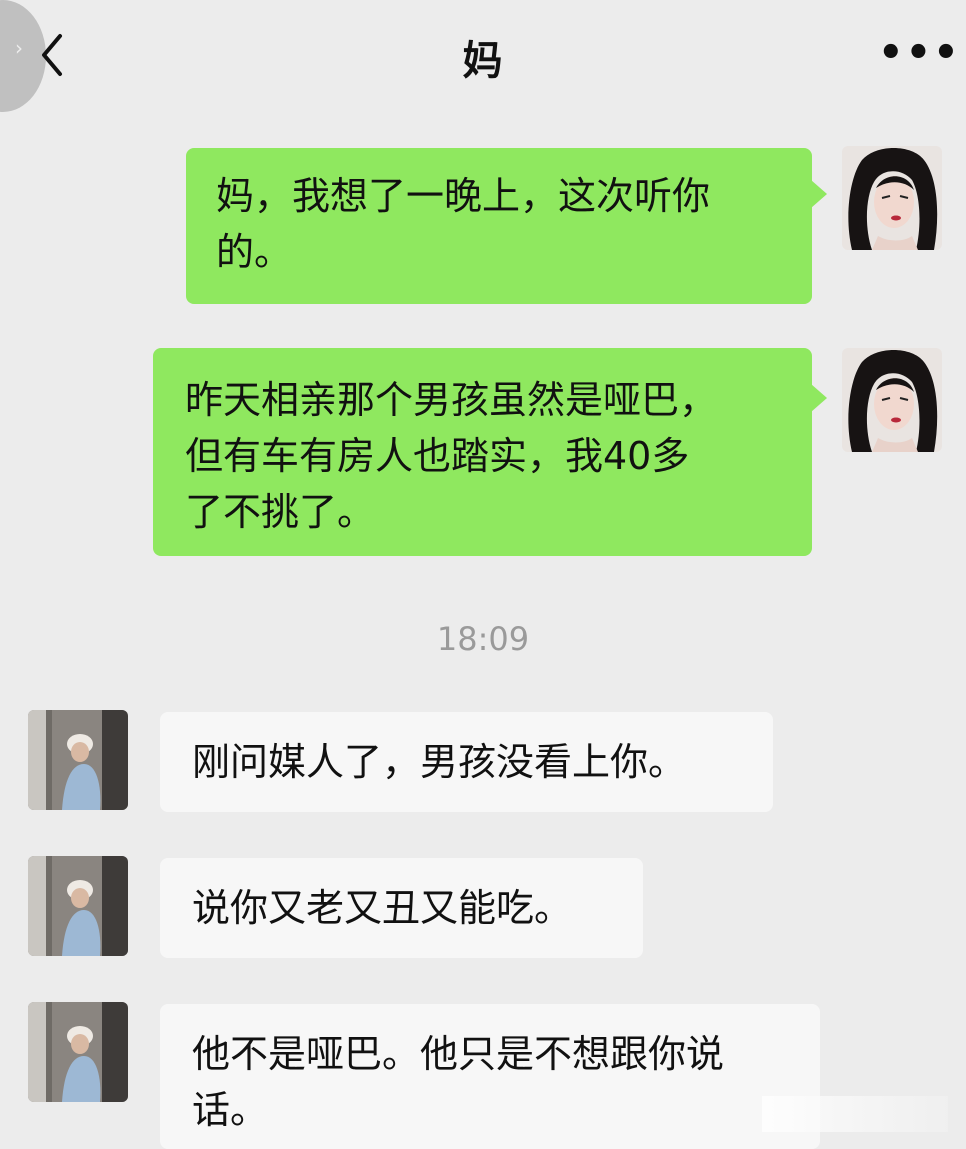 Image resolution: width=966 pixels, height=1149 pixels. Describe the element at coordinates (918, 53) in the screenshot. I see `more-options-button: •••` at that location.